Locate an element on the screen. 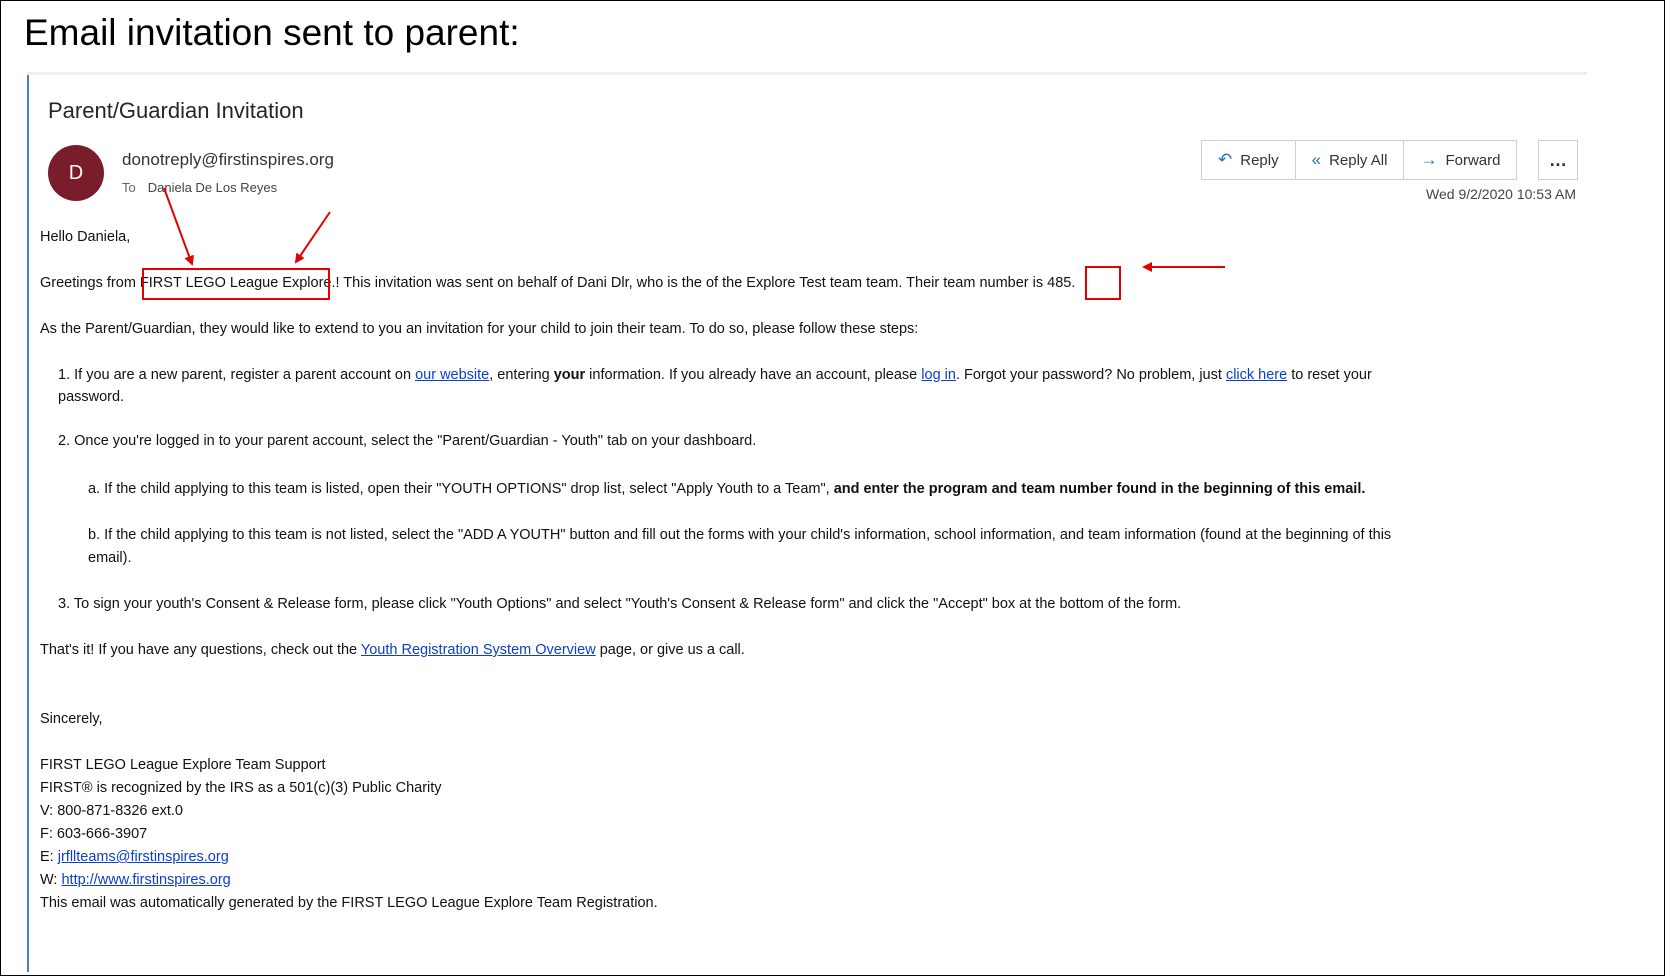 The height and width of the screenshot is (976, 1665). intro-before: Greetings from is located at coordinates (90, 283).